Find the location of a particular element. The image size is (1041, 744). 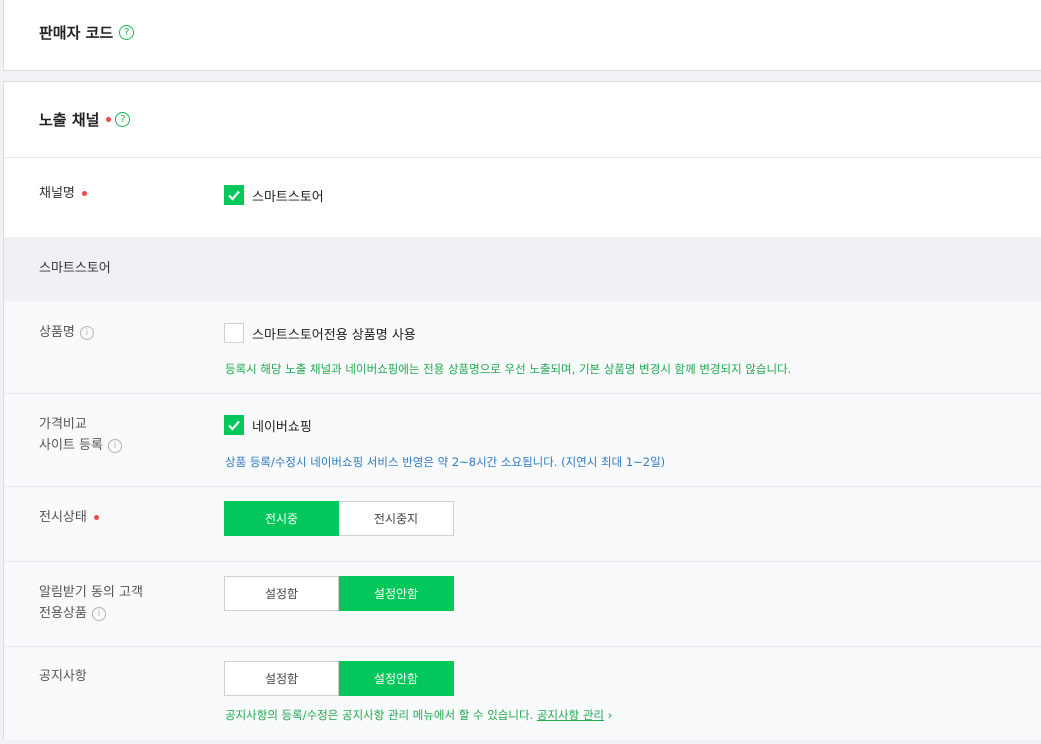

notify-exclusive-toggle: 설정함 설정안함 is located at coordinates (339, 593).